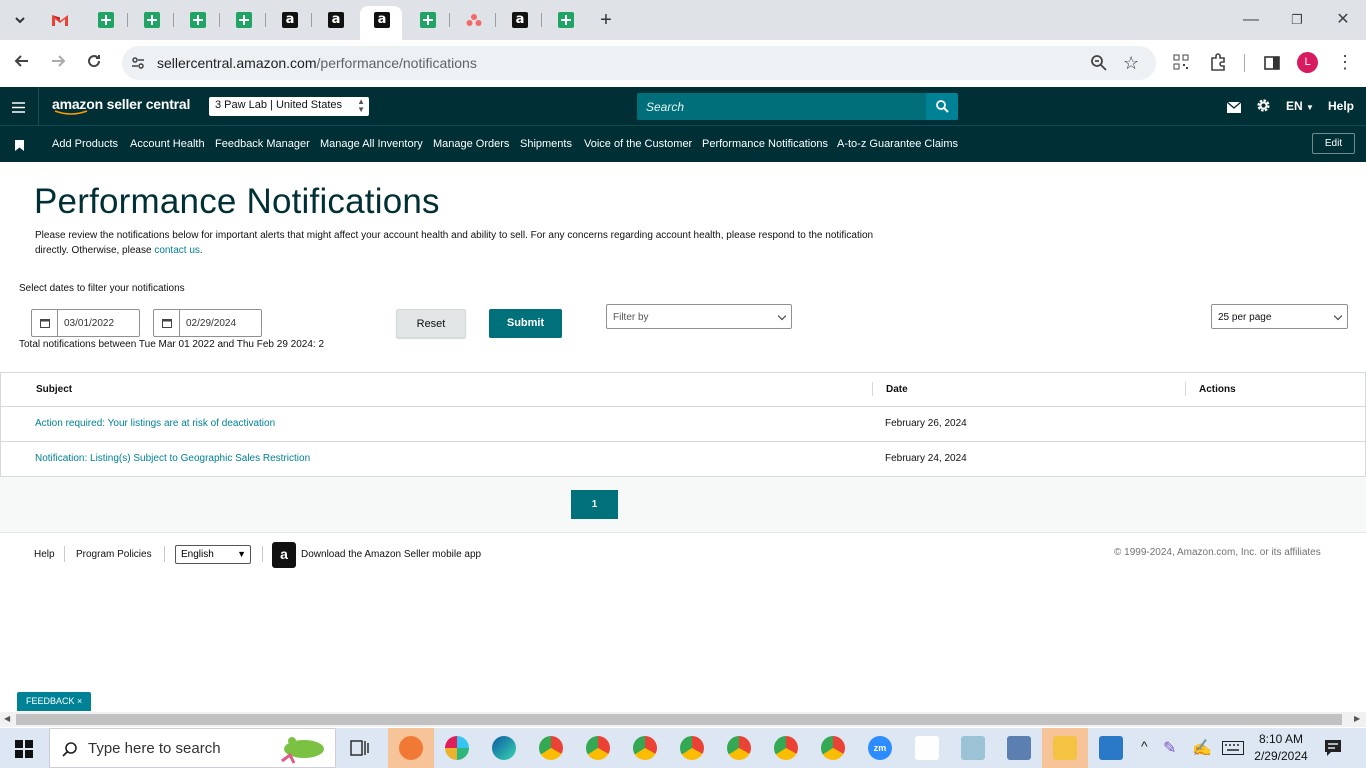  I want to click on footer-help-link: Help, so click(44, 554).